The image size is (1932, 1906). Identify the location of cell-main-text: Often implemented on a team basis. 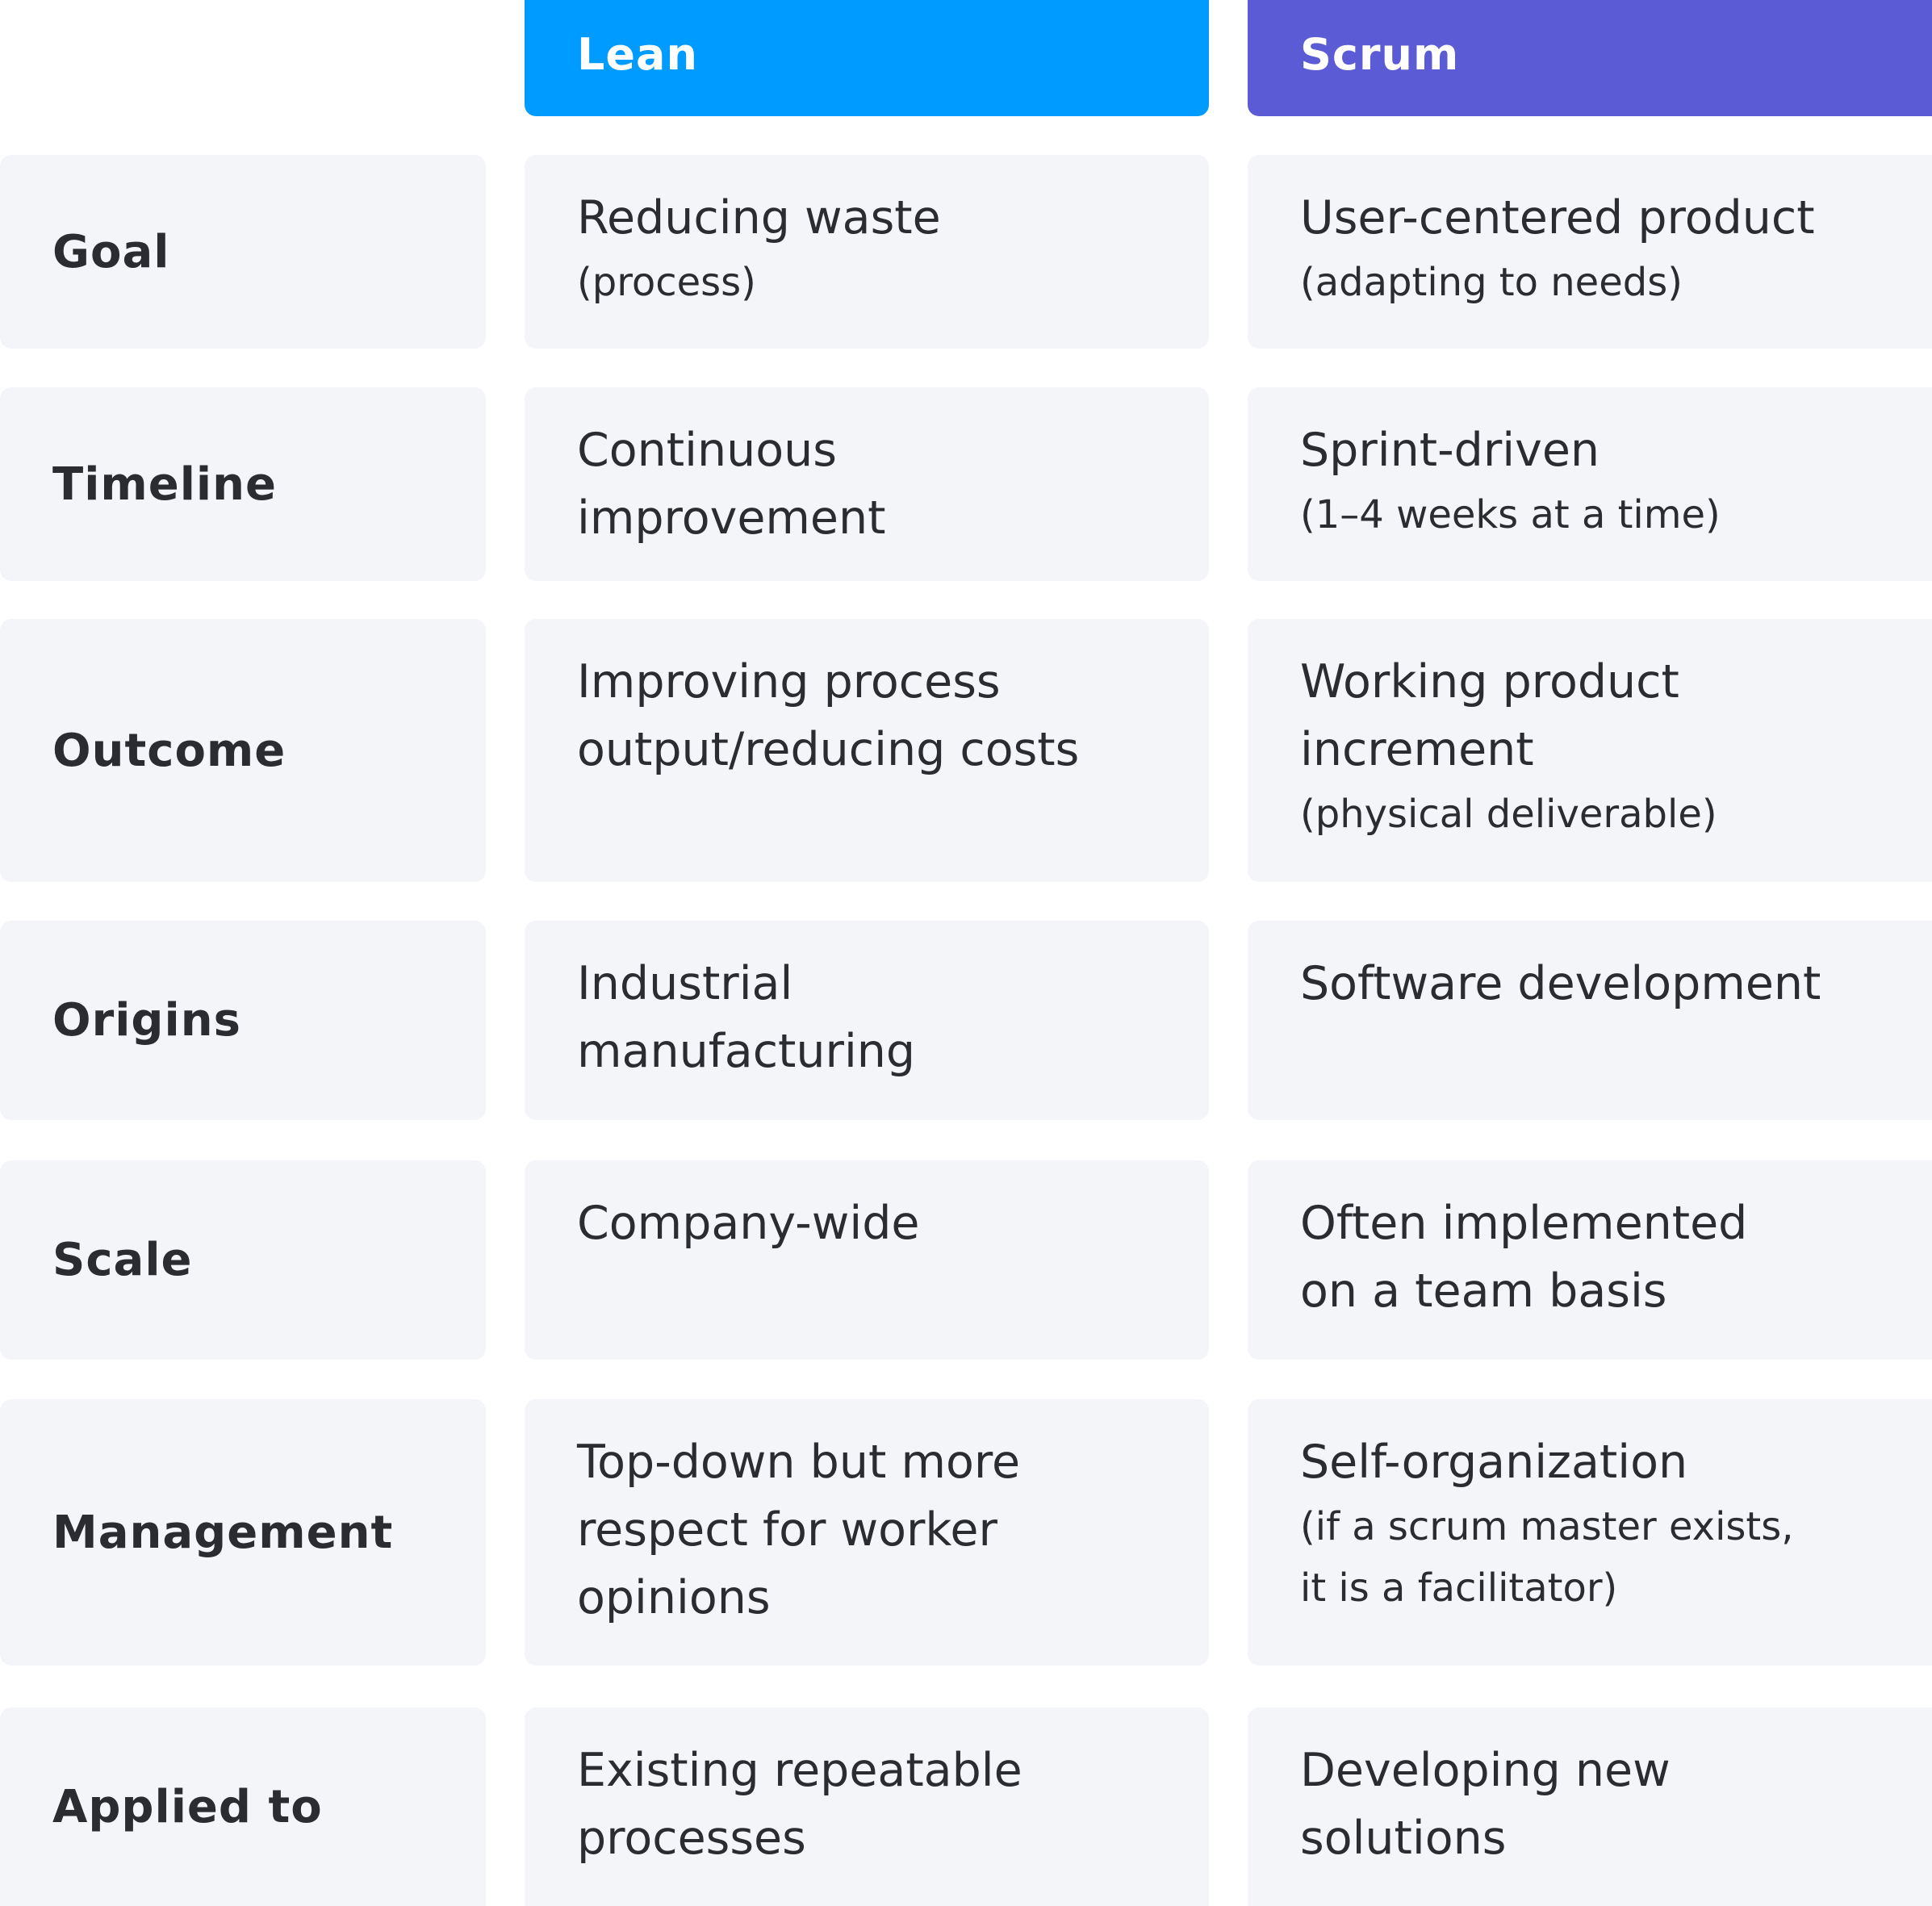
(1524, 1257).